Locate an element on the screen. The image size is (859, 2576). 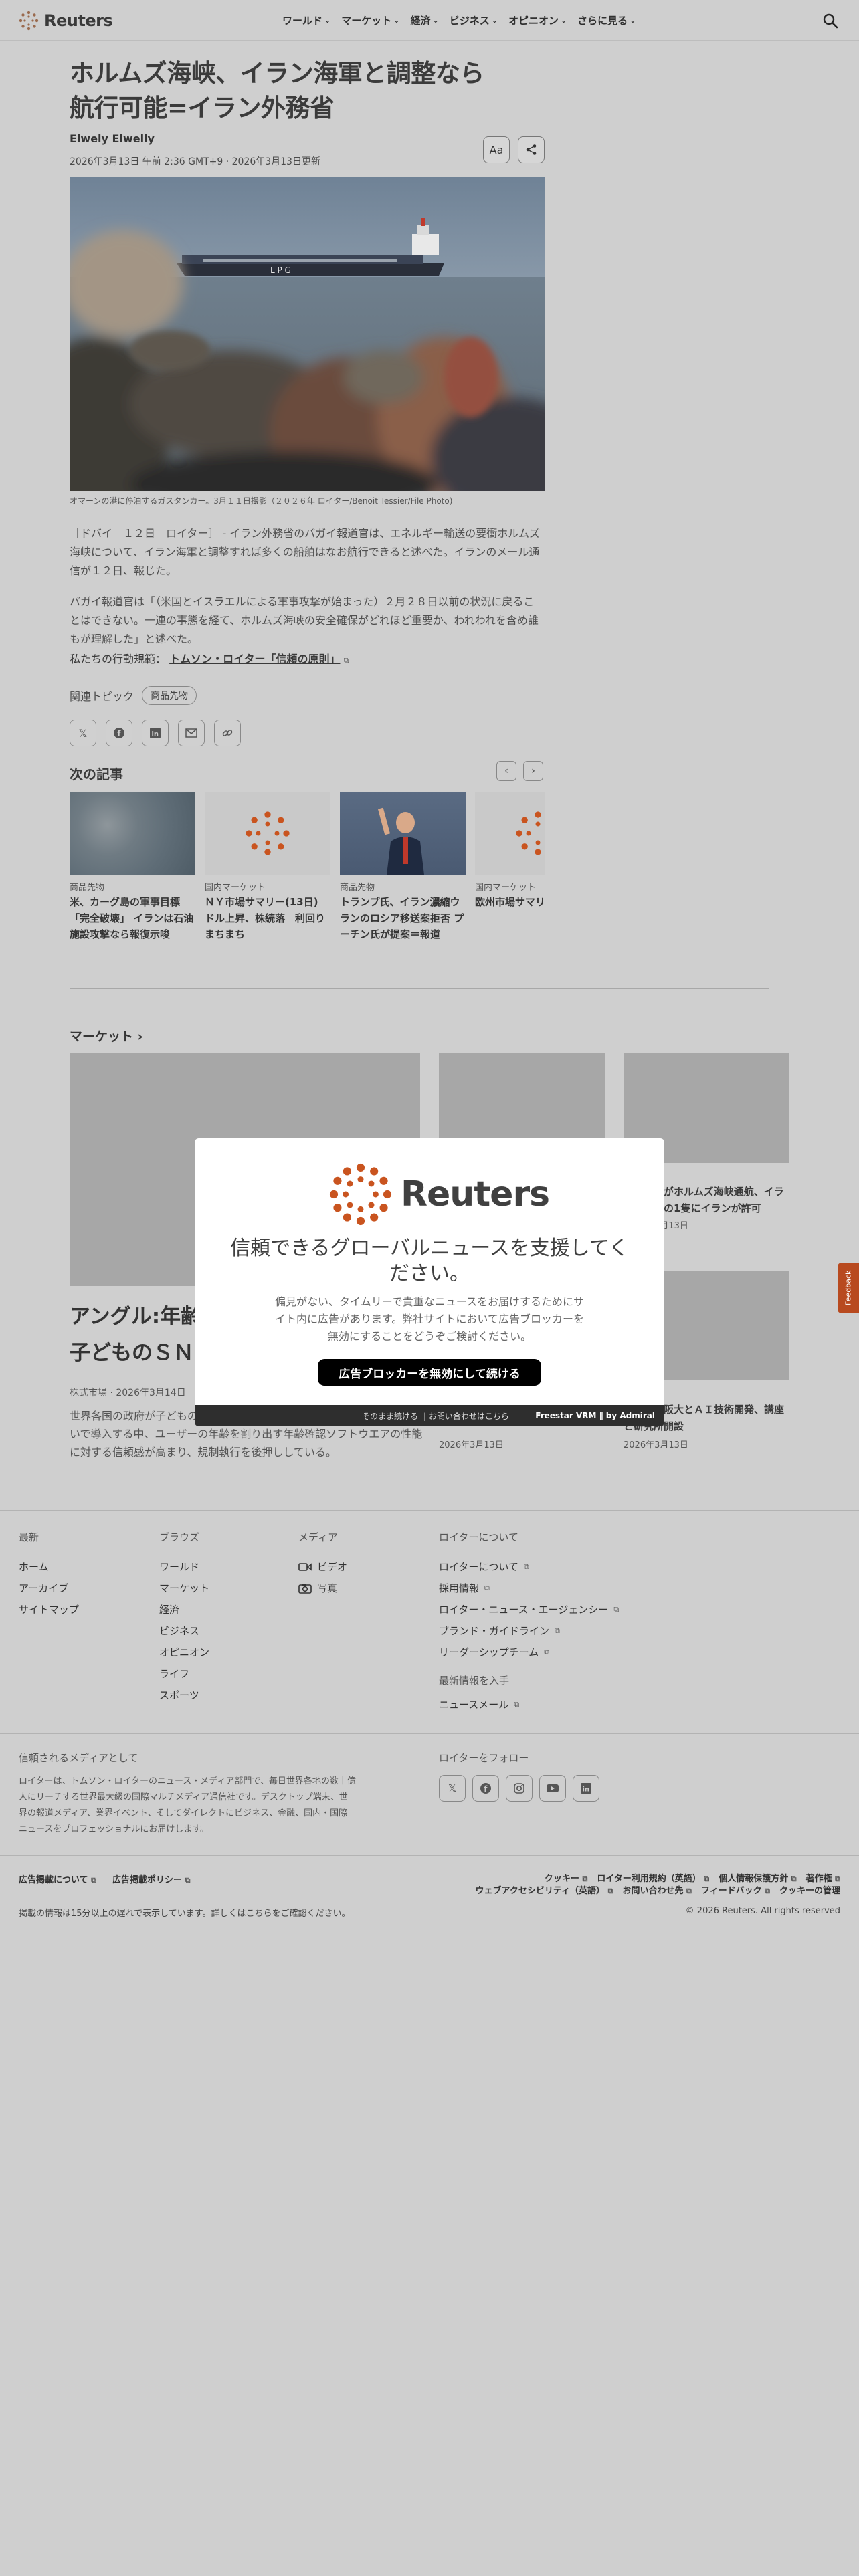
section-divider is located at coordinates (420, 989).